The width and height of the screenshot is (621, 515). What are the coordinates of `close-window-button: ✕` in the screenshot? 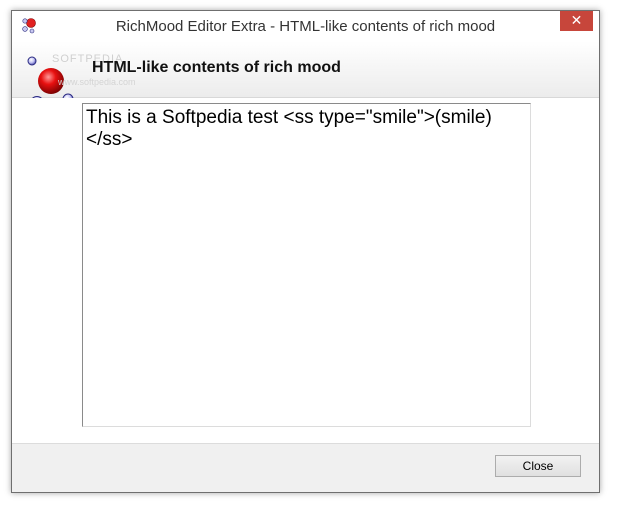 It's located at (576, 21).